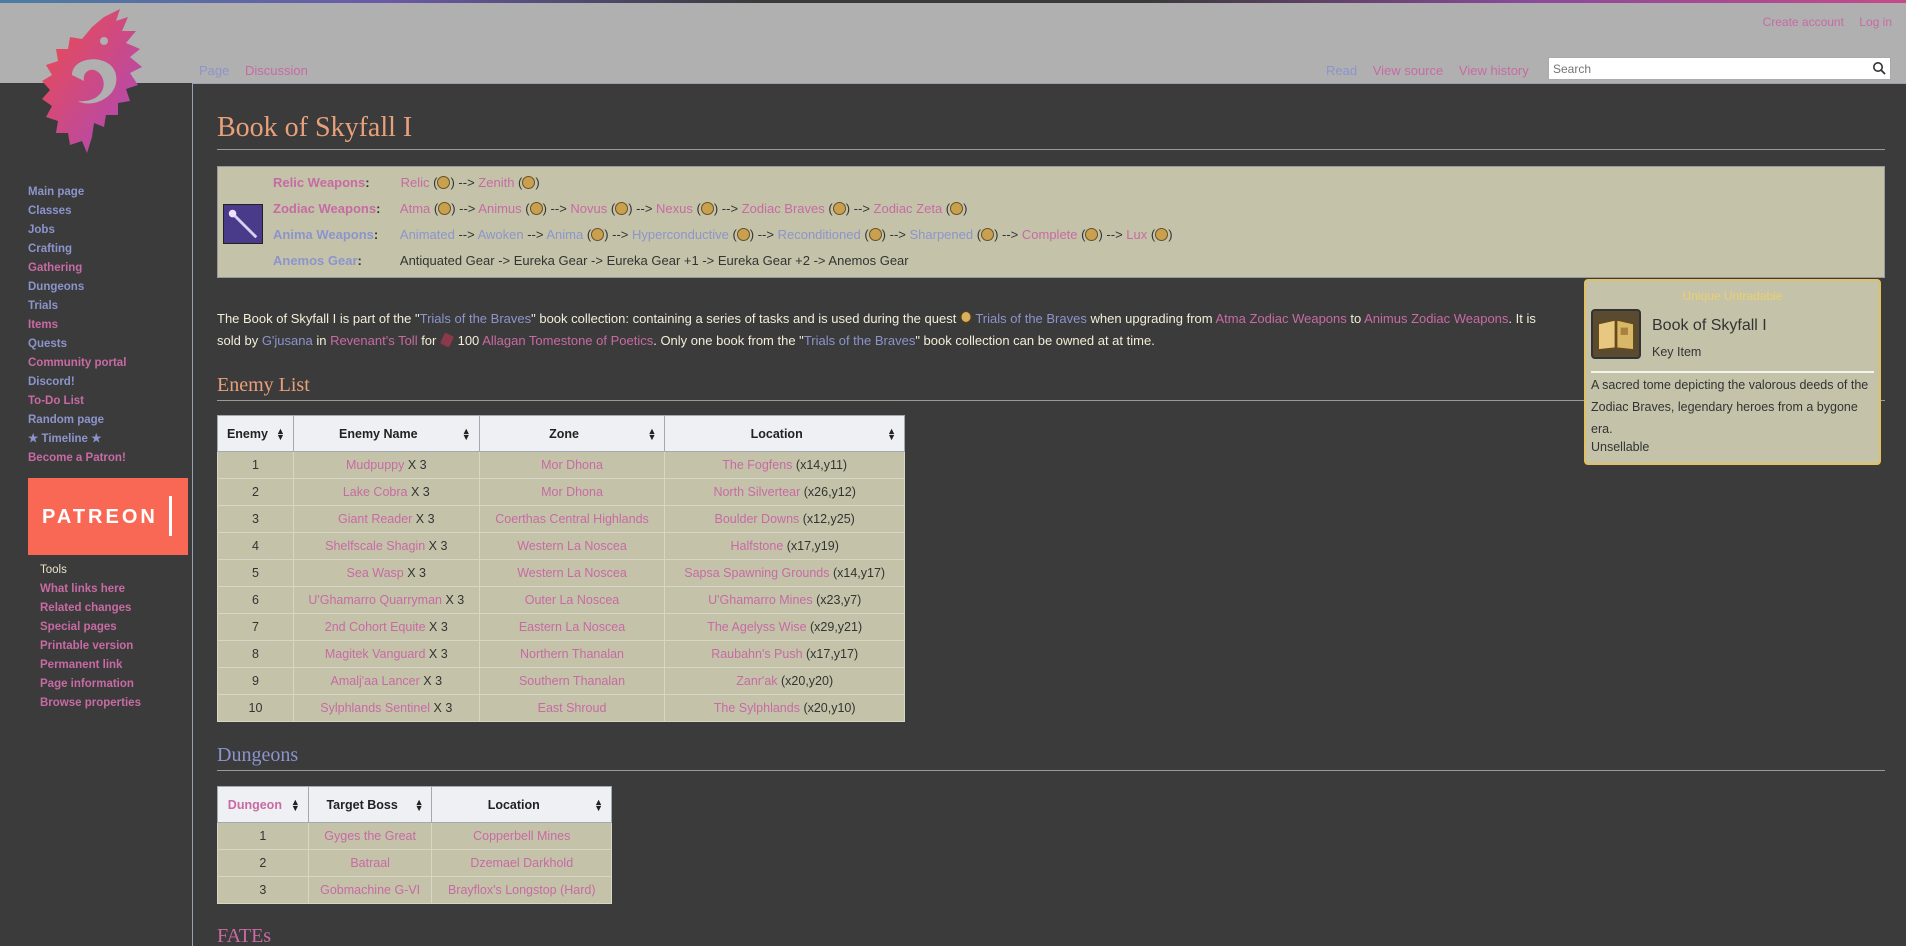 Image resolution: width=1906 pixels, height=946 pixels. What do you see at coordinates (1879, 68) in the screenshot?
I see `search-icon` at bounding box center [1879, 68].